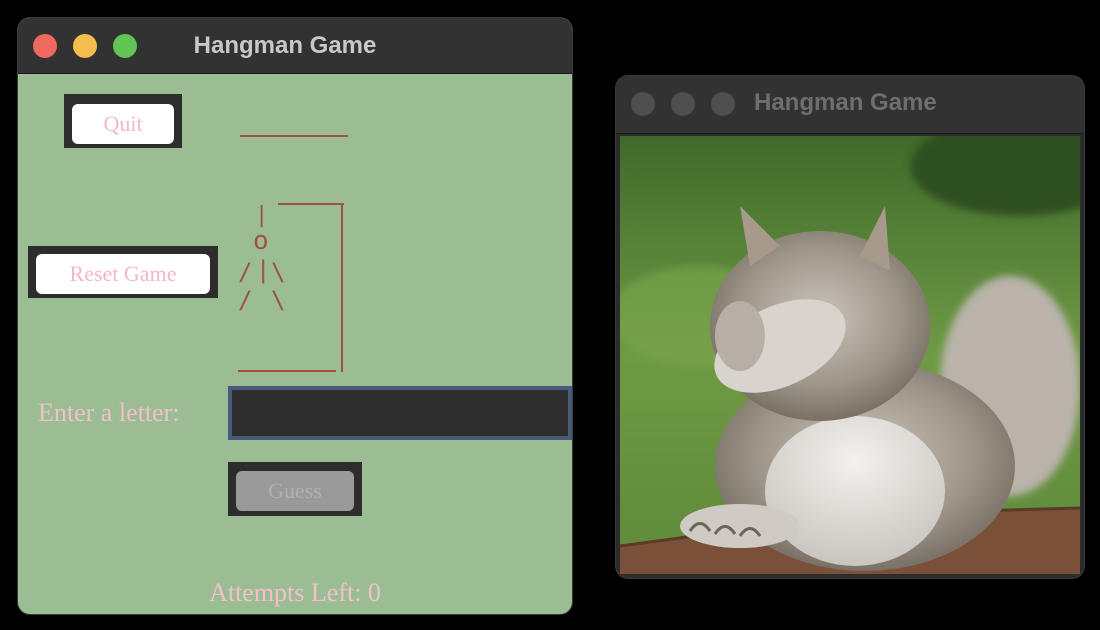 The width and height of the screenshot is (1100, 630). I want to click on enter-letter-label: Enter a letter:, so click(109, 412).